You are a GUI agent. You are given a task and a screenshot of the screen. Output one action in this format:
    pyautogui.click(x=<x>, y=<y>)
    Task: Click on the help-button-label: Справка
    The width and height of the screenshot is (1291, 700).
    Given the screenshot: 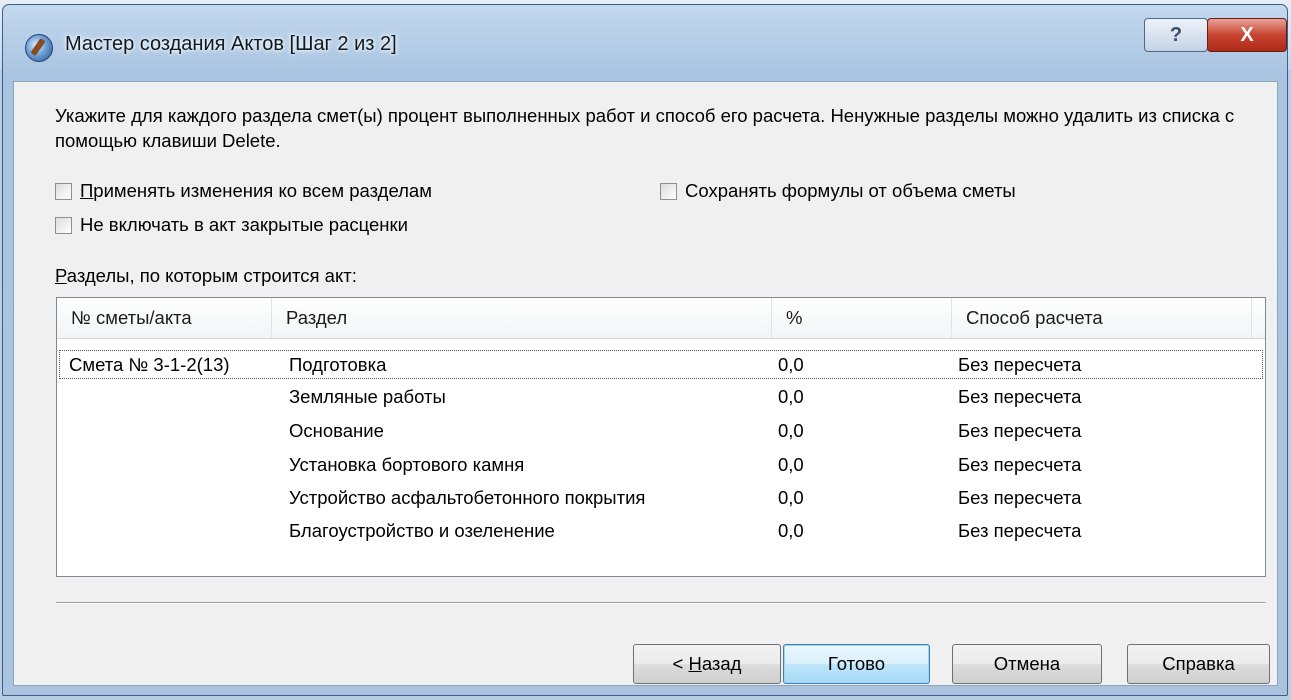 What is the action you would take?
    pyautogui.click(x=1198, y=663)
    